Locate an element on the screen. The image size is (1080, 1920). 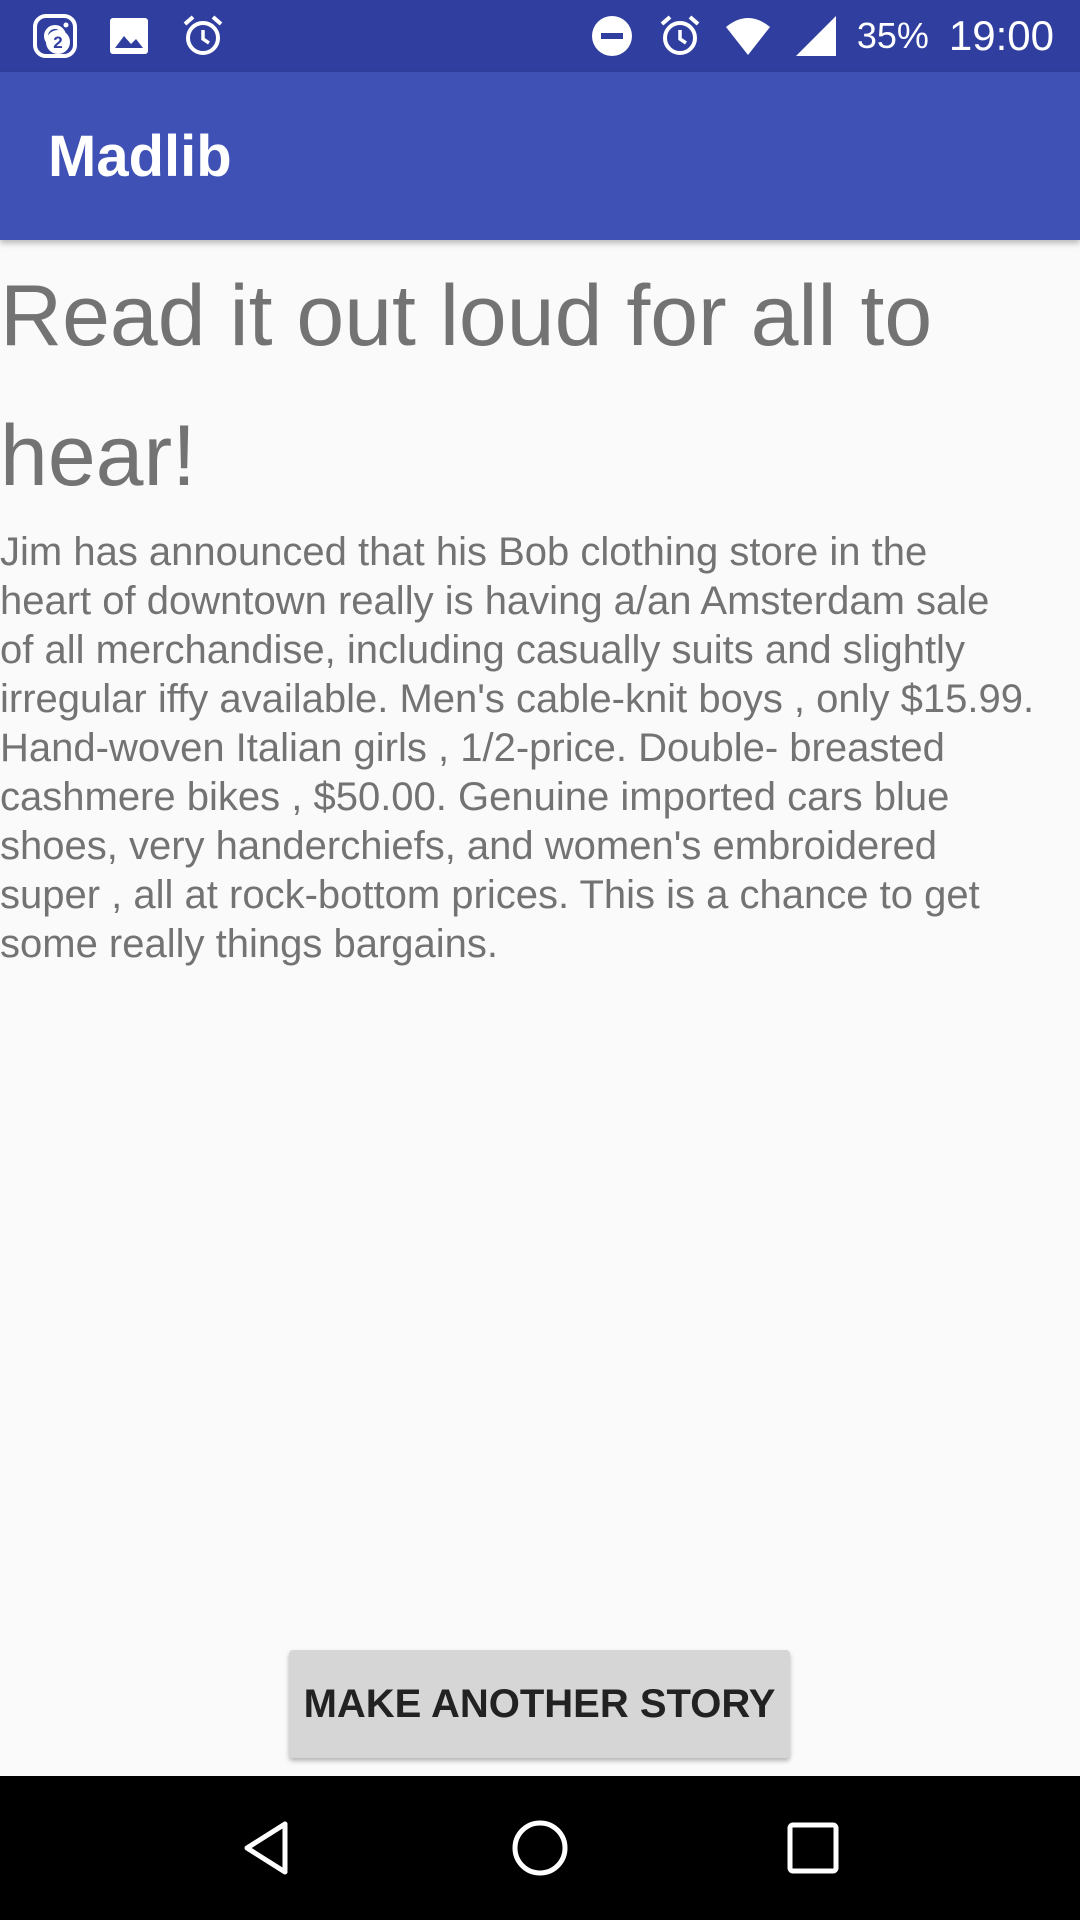
notification-count: 2 is located at coordinates (57, 42).